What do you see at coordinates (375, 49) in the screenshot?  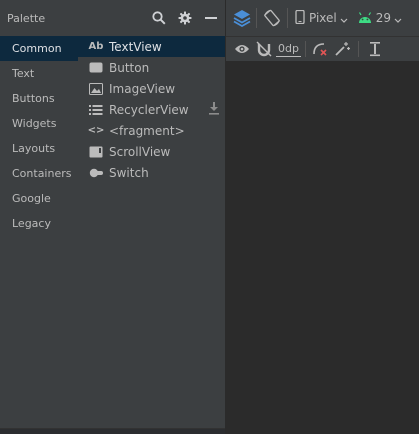 I see `align-icon` at bounding box center [375, 49].